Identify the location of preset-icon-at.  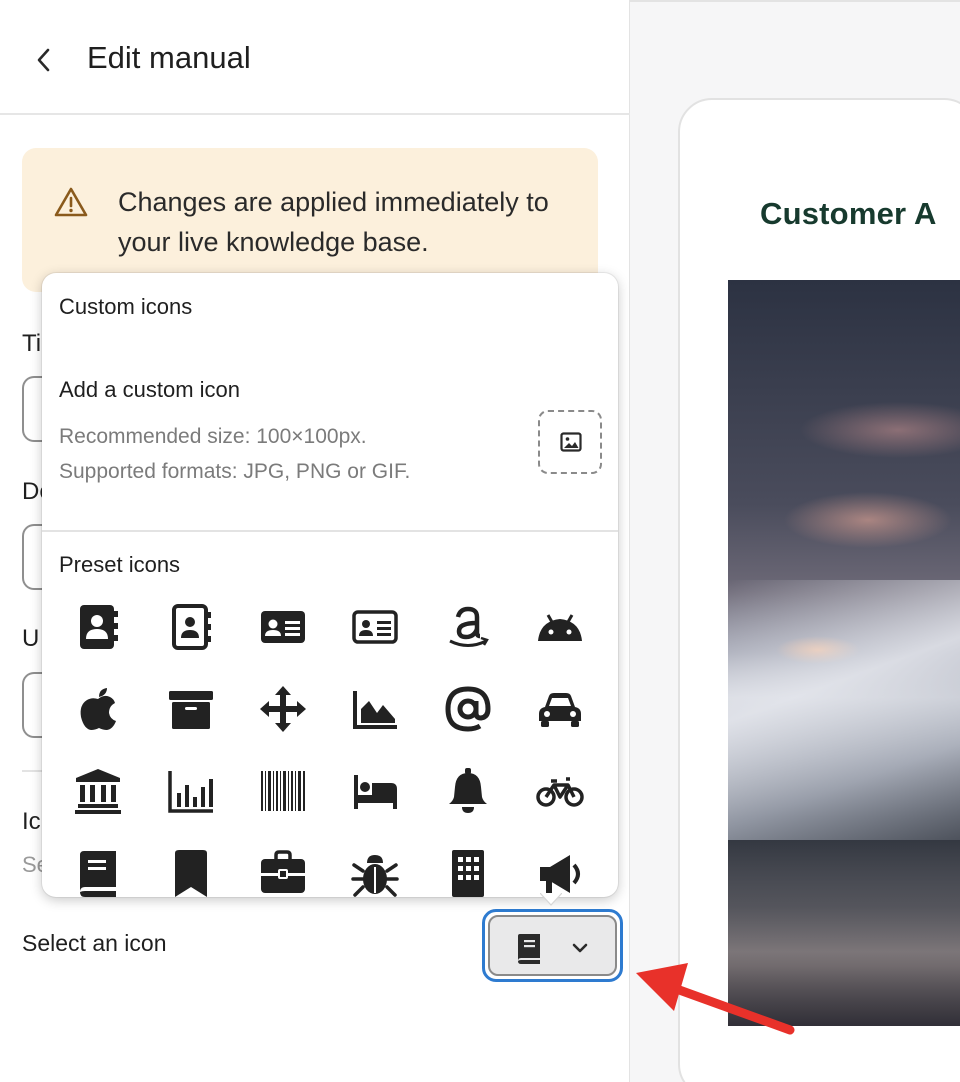
(468, 709).